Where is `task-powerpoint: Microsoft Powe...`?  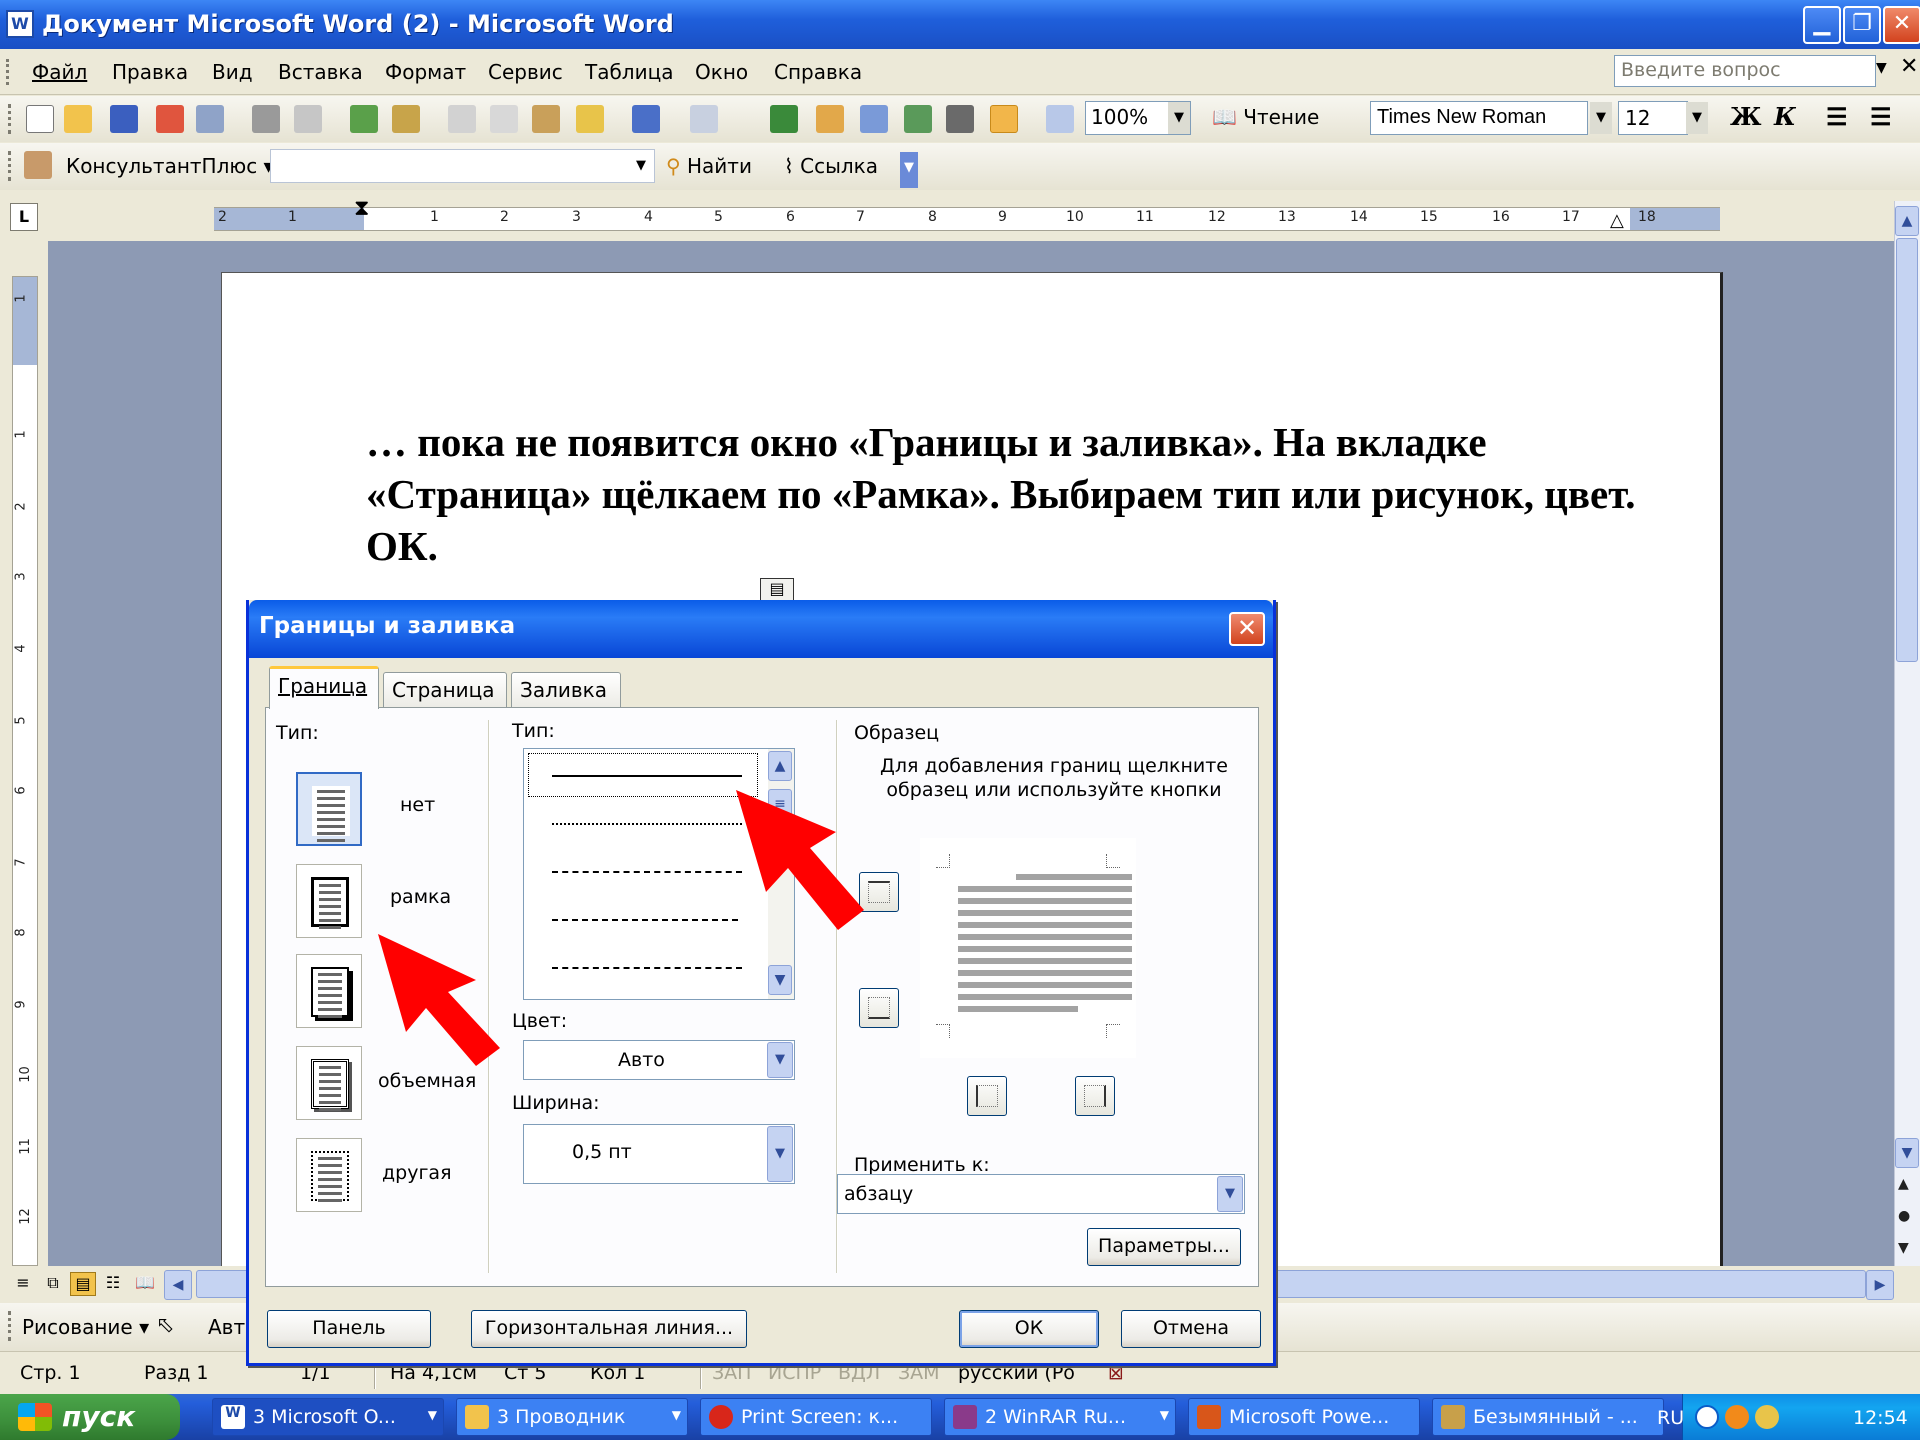 task-powerpoint: Microsoft Powe... is located at coordinates (1304, 1417).